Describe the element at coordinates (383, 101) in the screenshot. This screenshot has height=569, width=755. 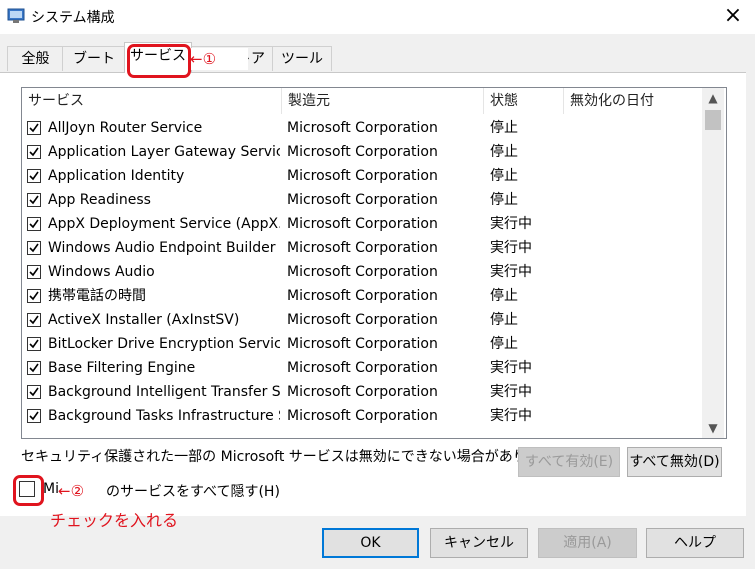
I see `column-header-manufacturer: 製造元` at that location.